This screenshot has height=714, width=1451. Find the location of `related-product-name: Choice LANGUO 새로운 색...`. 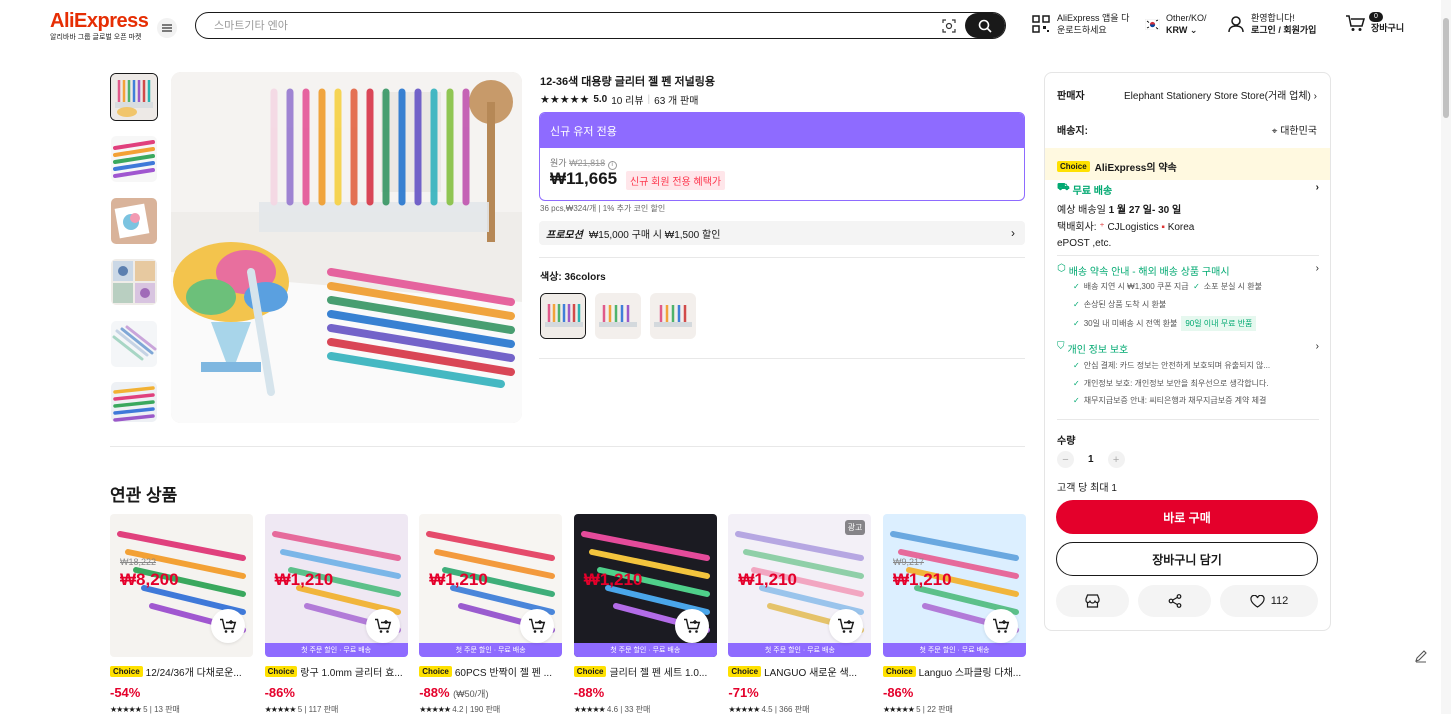

related-product-name: Choice LANGUO 새로운 색... is located at coordinates (799, 671).